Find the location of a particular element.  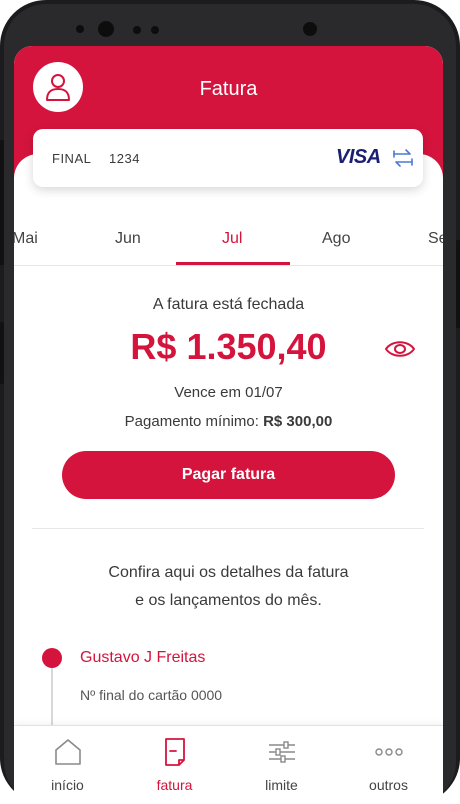

phone-camera is located at coordinates (106, 29).